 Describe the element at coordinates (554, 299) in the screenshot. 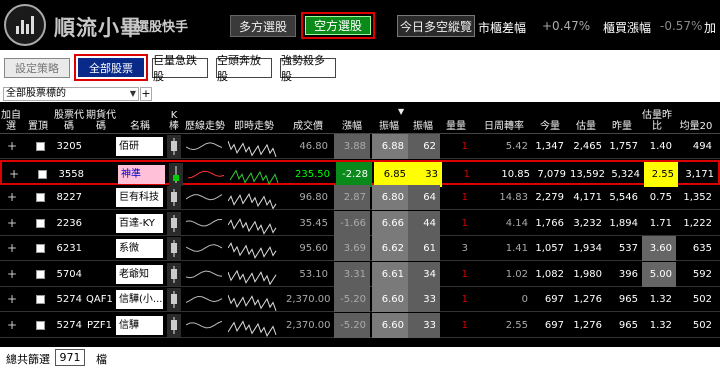

I see `today-volume-cell: 697` at that location.